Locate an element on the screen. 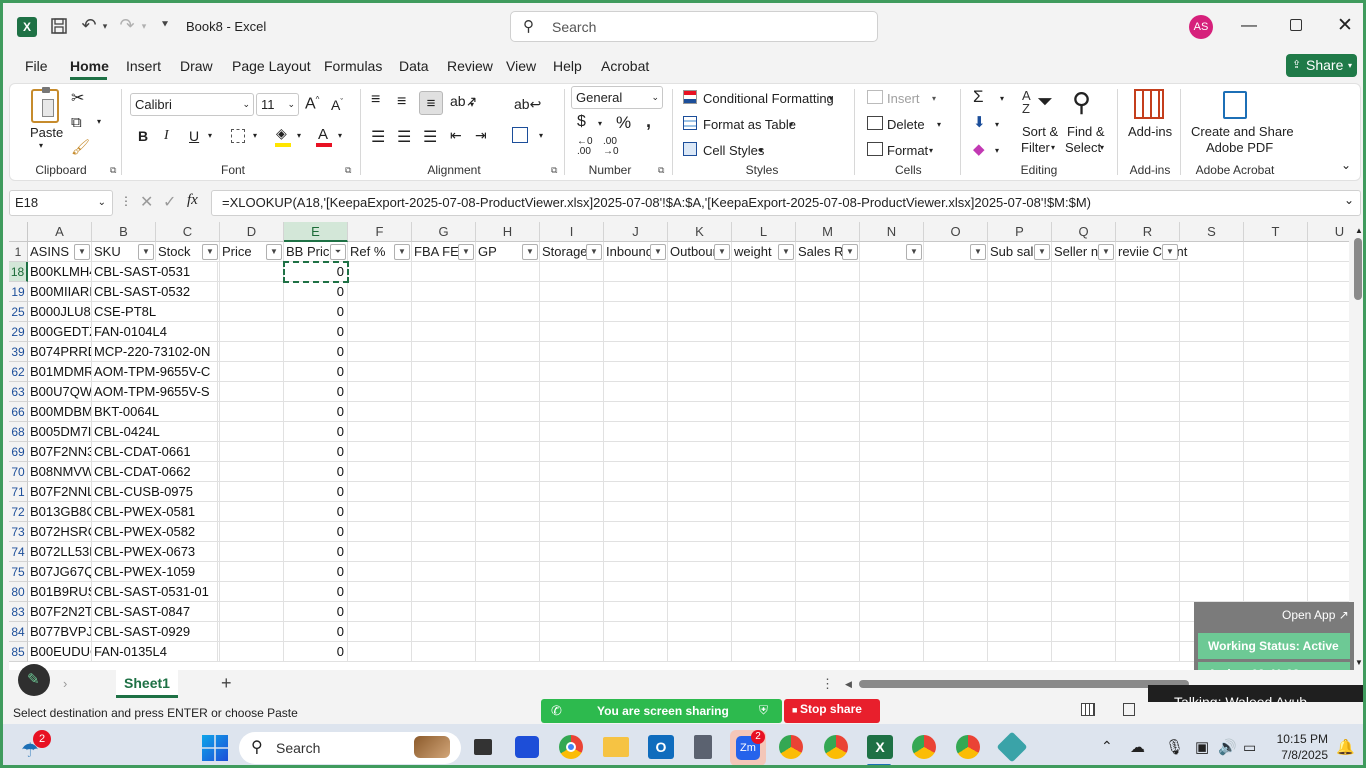 This screenshot has width=1366, height=768. alignment-launcher-icon: ⧉ is located at coordinates (554, 170).